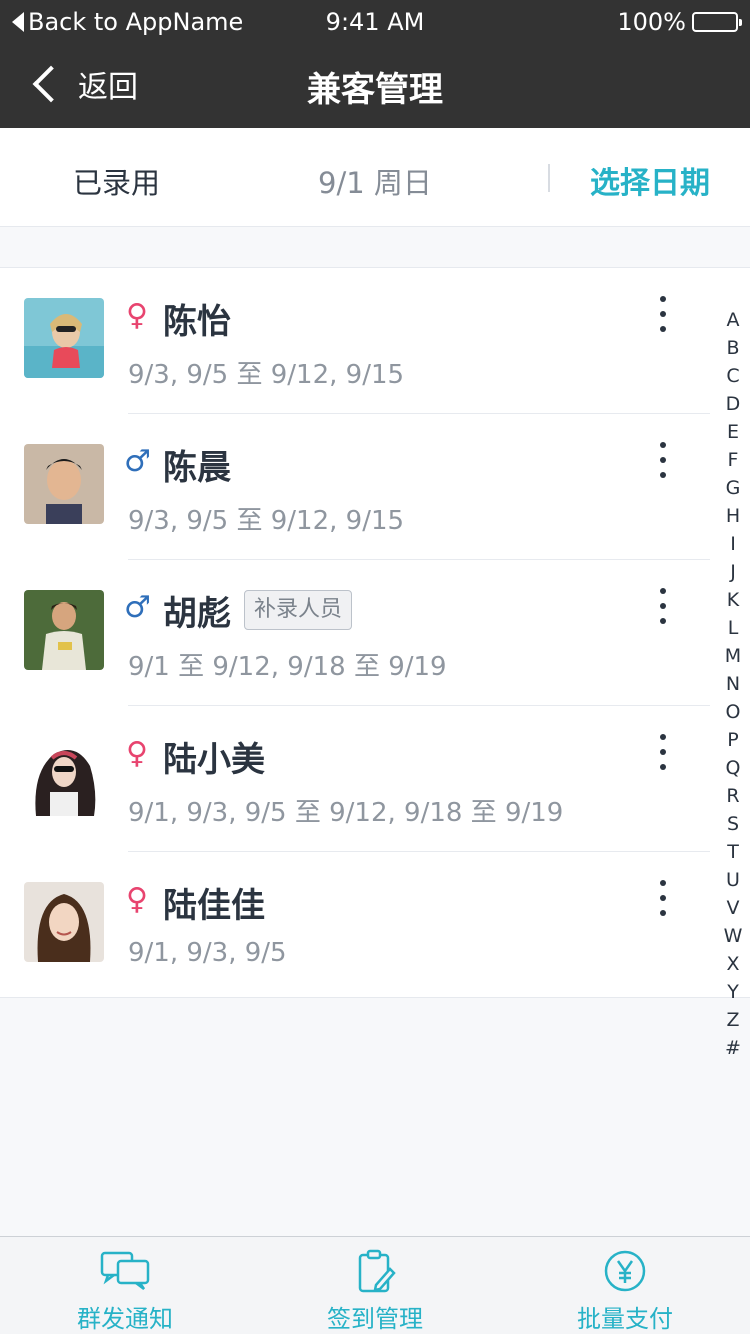 The height and width of the screenshot is (1334, 750). What do you see at coordinates (733, 852) in the screenshot?
I see `index-letter: T` at bounding box center [733, 852].